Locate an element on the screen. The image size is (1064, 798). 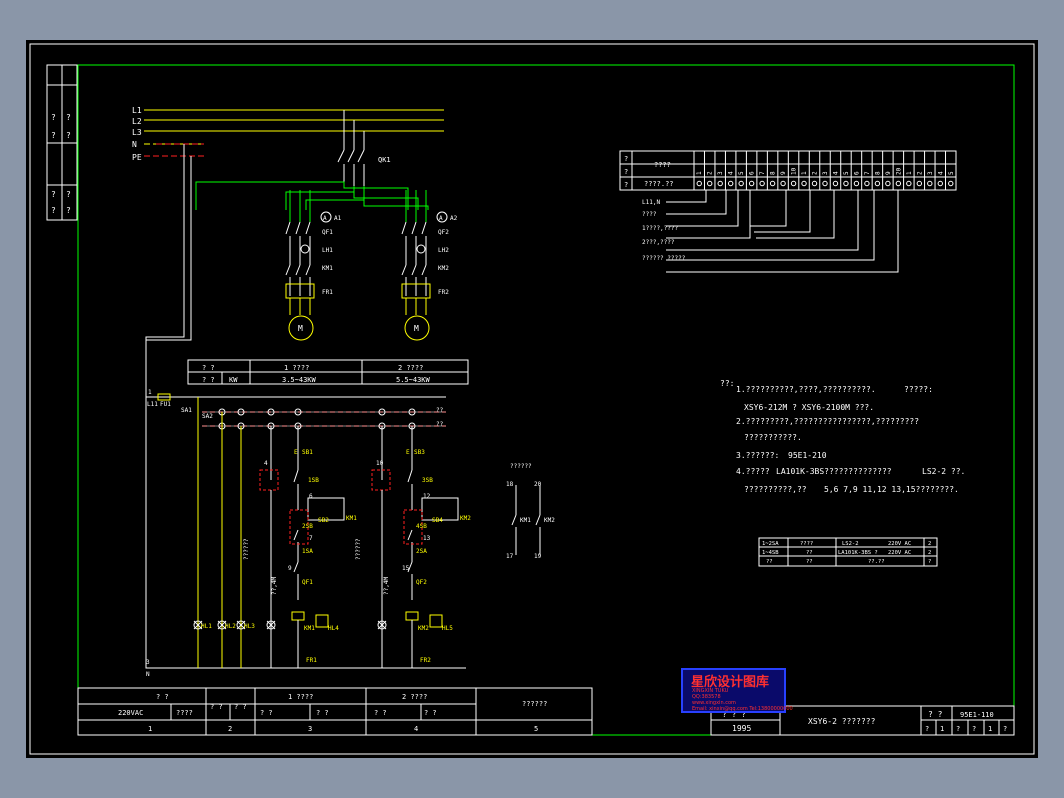
svg-text: FR2 is located at coordinates (425, 660).